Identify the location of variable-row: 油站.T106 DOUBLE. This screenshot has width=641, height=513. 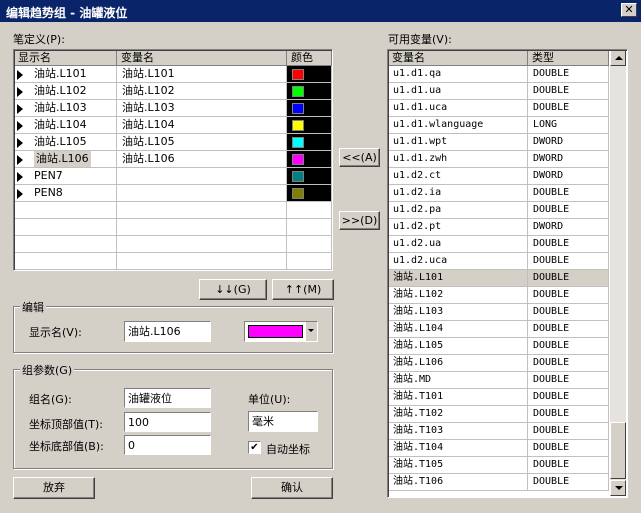
(498, 482).